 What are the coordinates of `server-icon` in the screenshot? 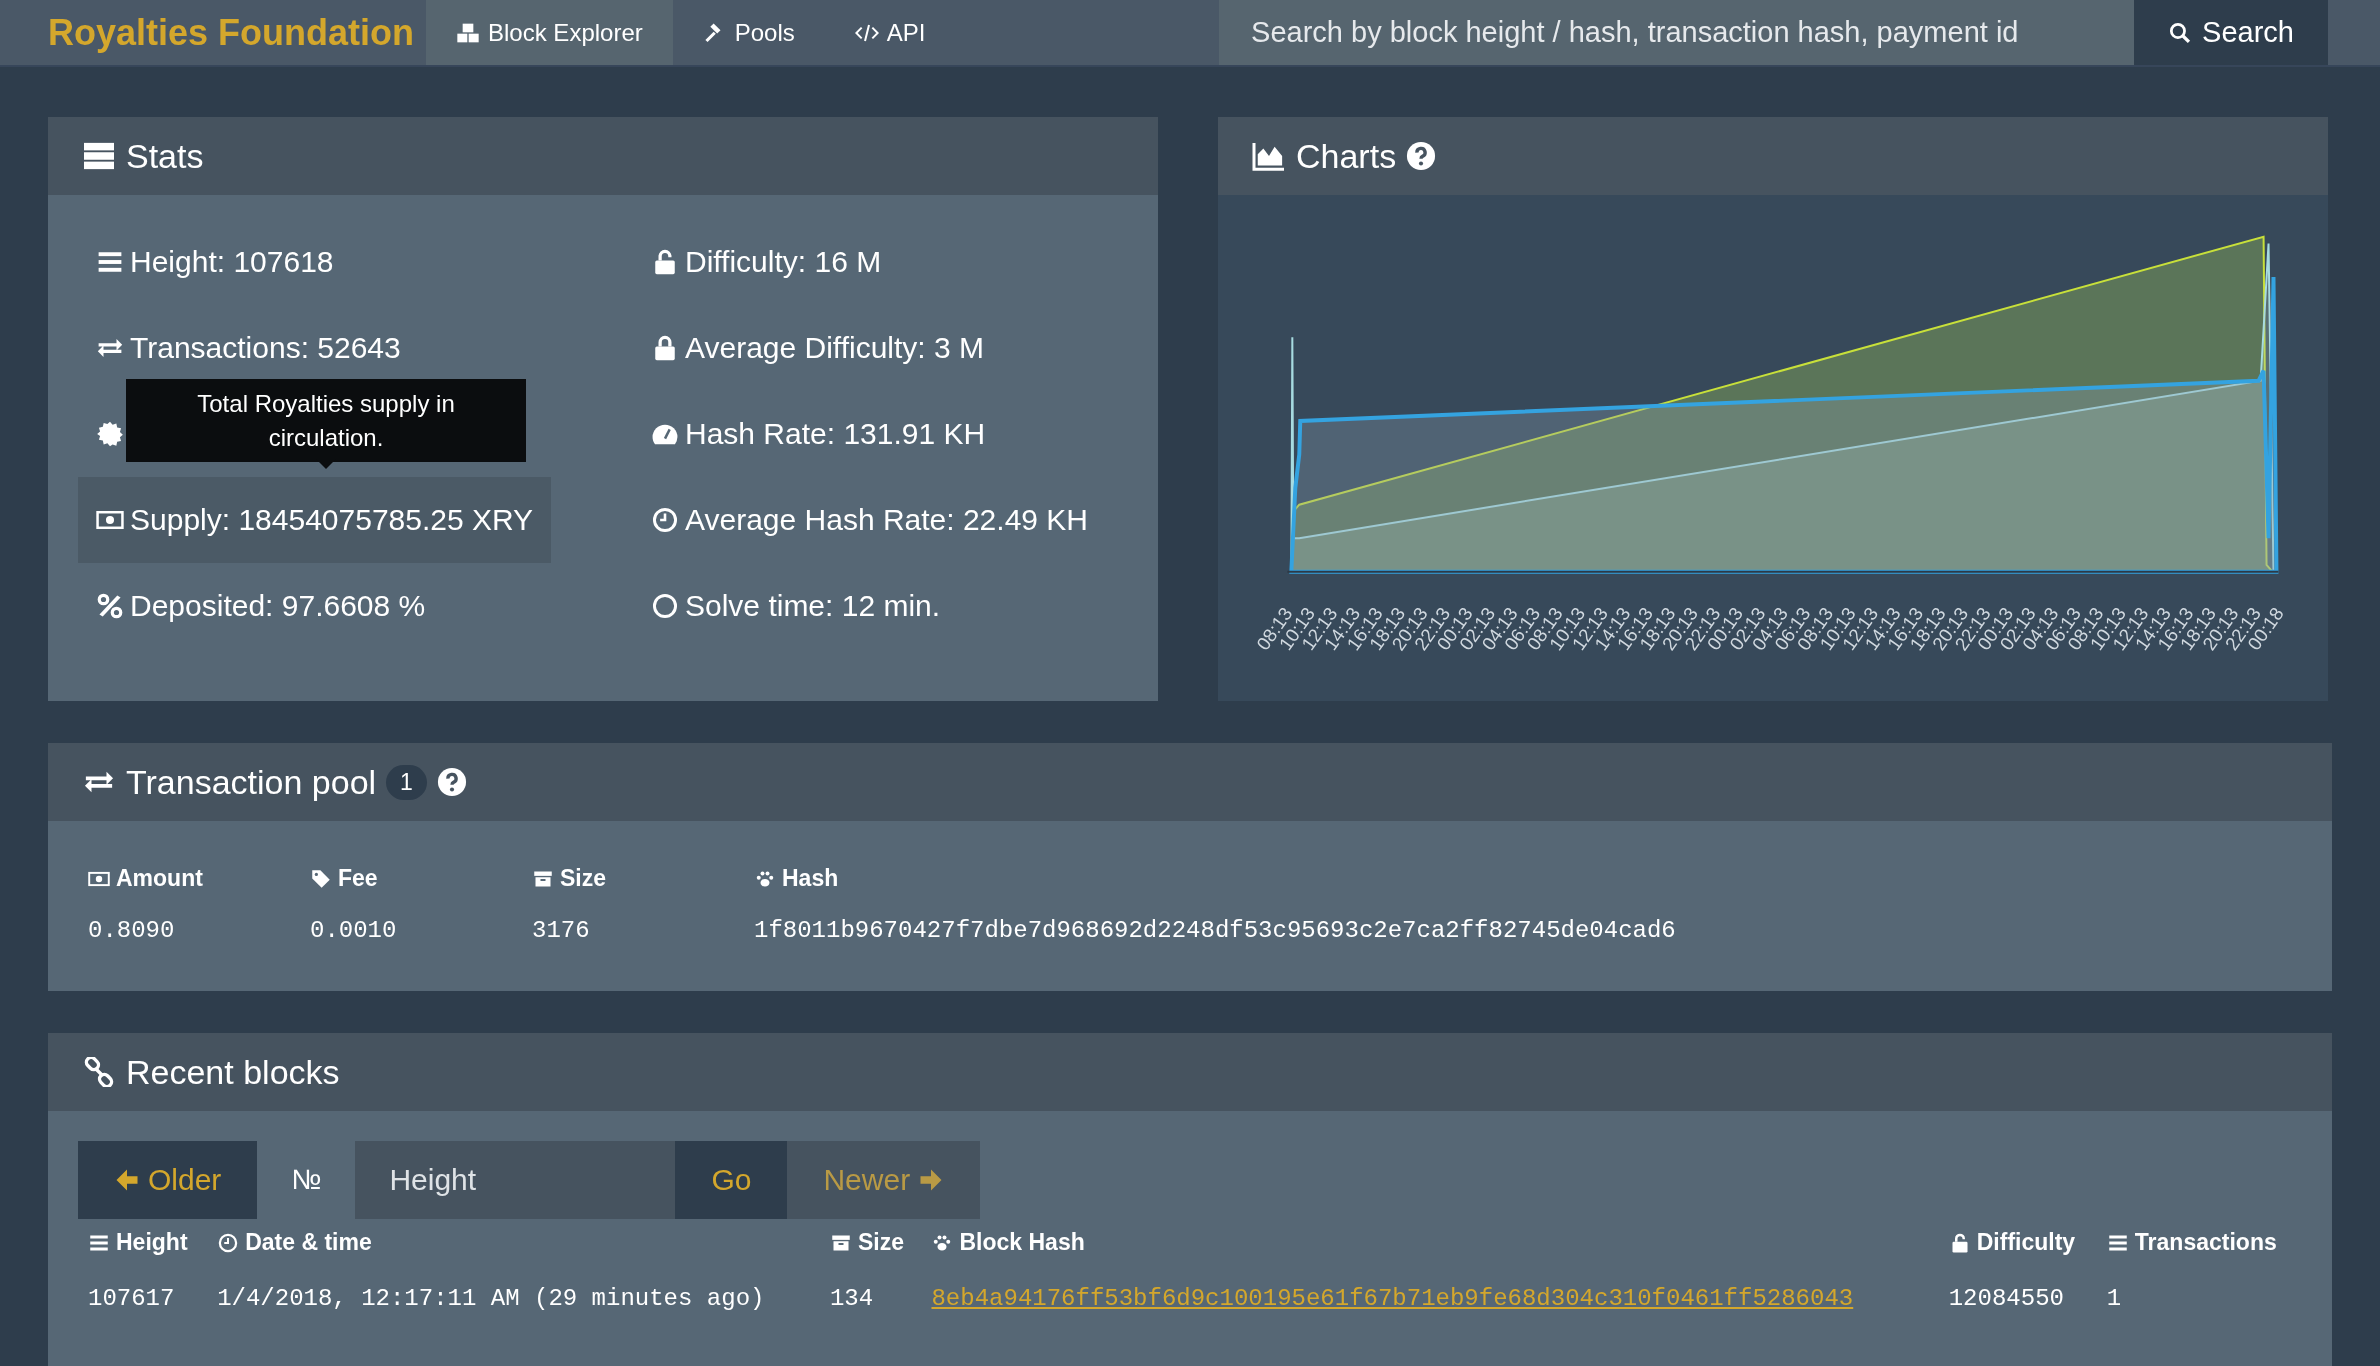 It's located at (99, 156).